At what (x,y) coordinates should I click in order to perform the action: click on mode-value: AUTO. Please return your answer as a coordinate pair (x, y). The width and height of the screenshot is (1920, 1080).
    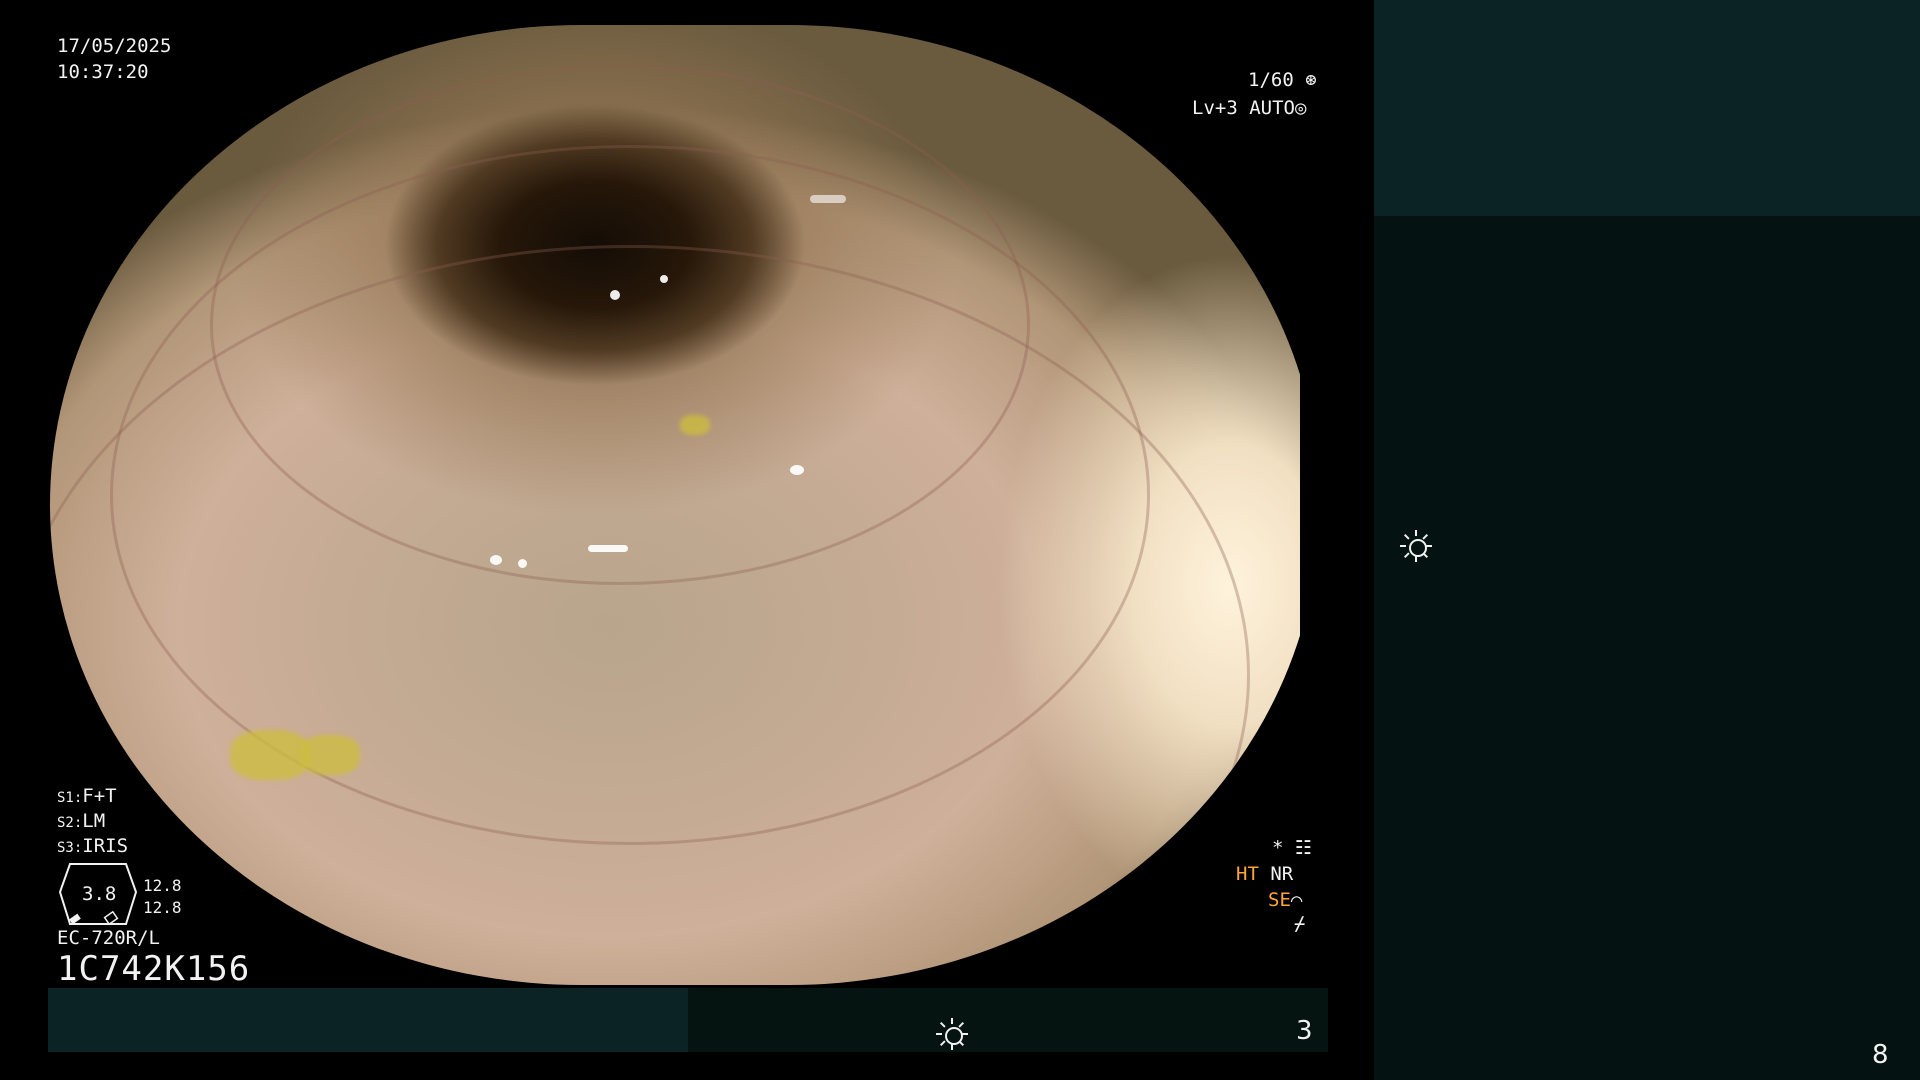
    Looking at the image, I should click on (1272, 108).